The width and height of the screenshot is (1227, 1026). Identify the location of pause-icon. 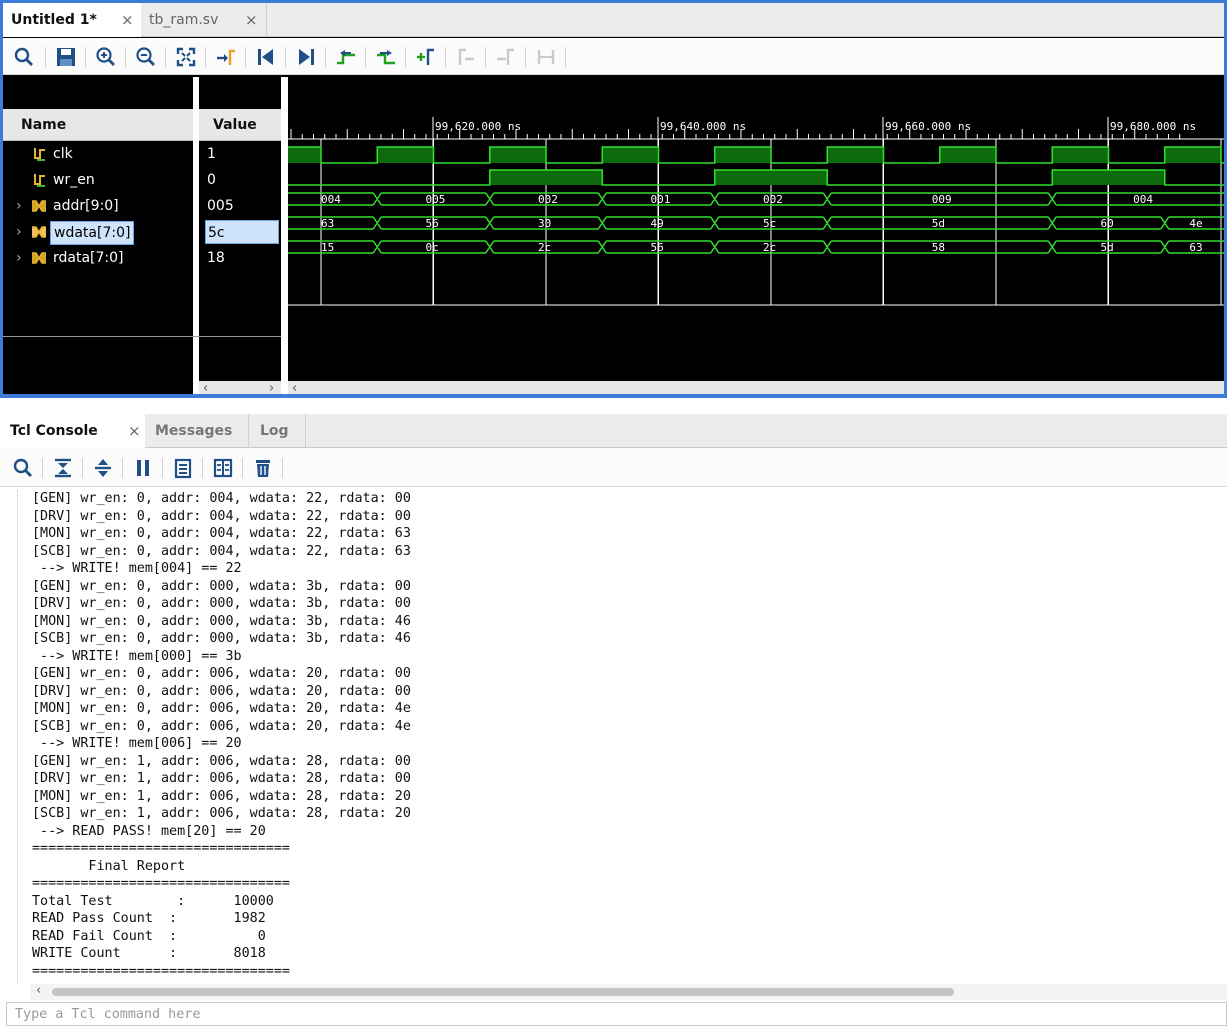
(143, 468).